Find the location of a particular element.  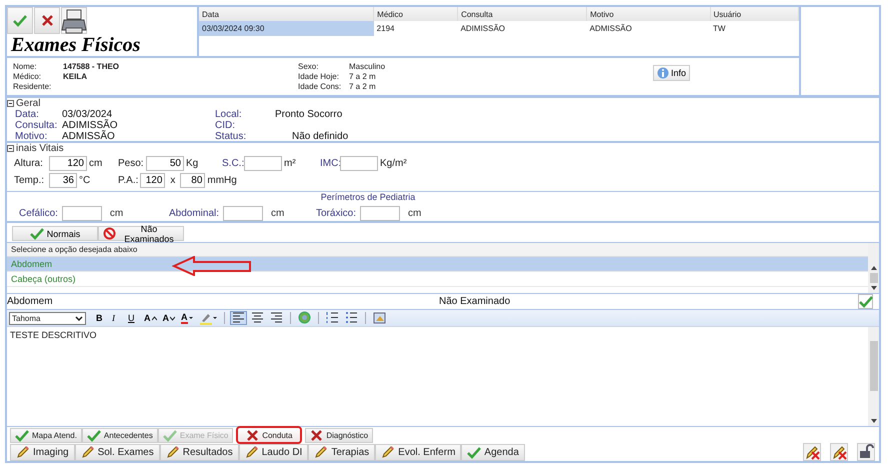

field-label: Local: is located at coordinates (229, 114).